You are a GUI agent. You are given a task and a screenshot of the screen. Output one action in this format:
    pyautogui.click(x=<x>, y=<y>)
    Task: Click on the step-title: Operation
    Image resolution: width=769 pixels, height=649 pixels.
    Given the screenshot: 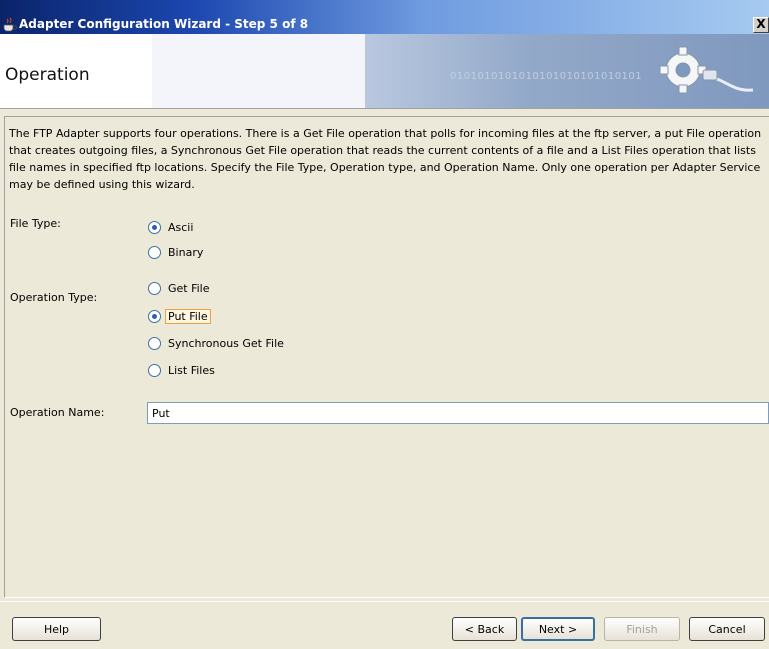 What is the action you would take?
    pyautogui.click(x=47, y=75)
    